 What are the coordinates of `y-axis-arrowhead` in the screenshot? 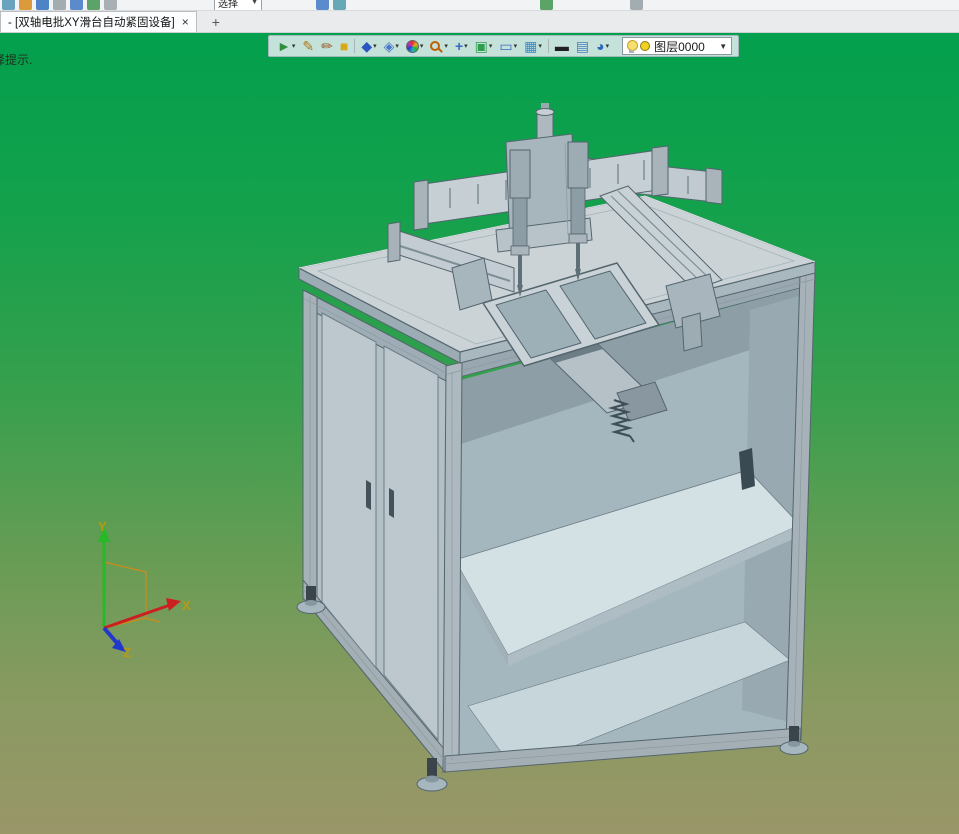 It's located at (104, 534).